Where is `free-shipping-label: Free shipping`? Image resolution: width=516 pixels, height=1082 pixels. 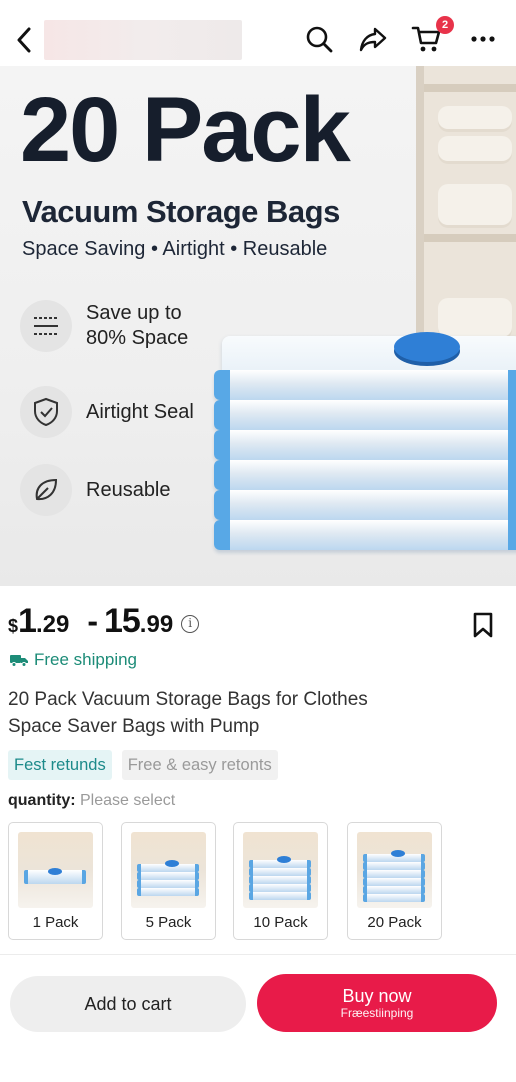
free-shipping-label: Free shipping is located at coordinates (86, 659).